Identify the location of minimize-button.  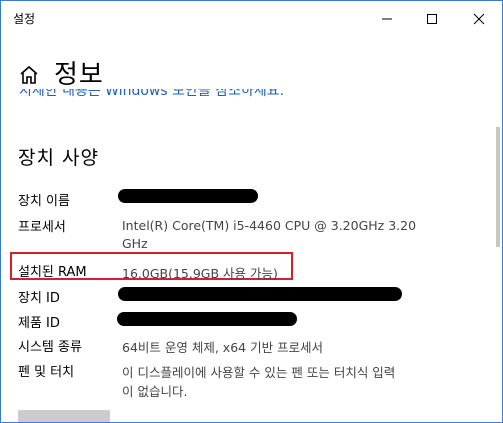
(387, 19).